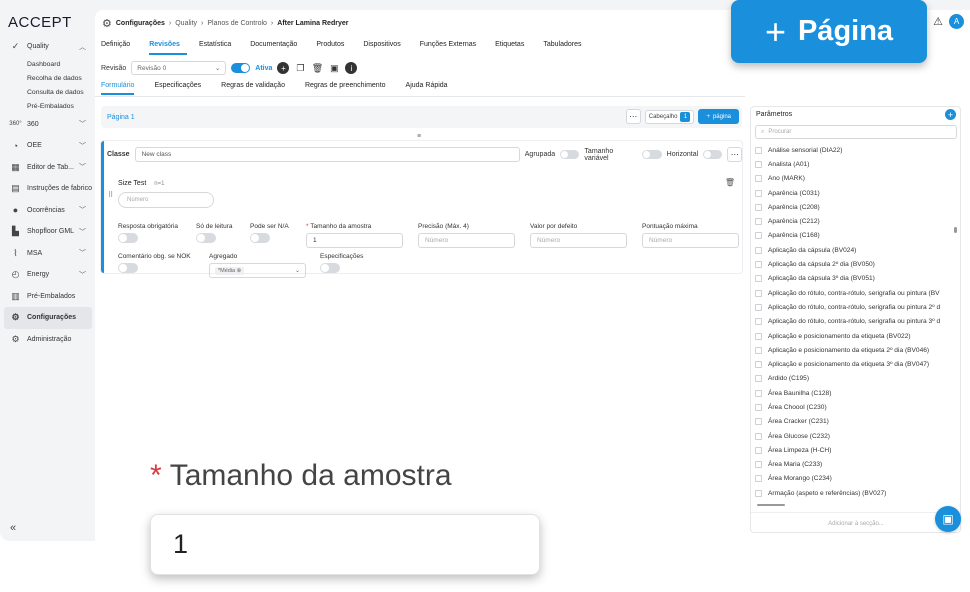 The height and width of the screenshot is (592, 970). I want to click on subtab-regras-preenchimento: Regras de preenchimento, so click(345, 88).